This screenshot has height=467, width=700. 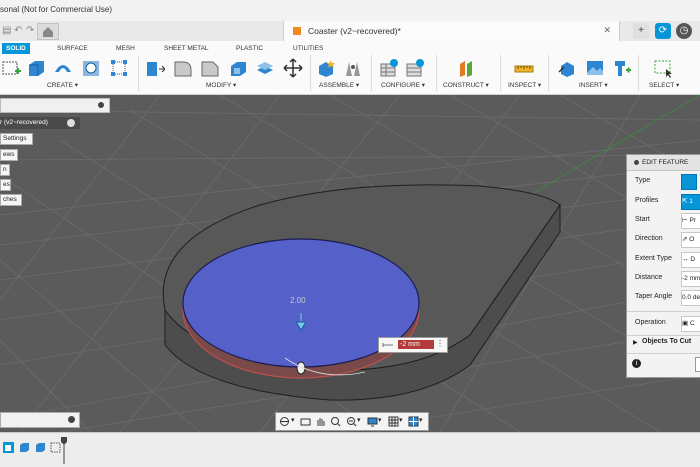 I want to click on fit-icon, so click(x=351, y=421).